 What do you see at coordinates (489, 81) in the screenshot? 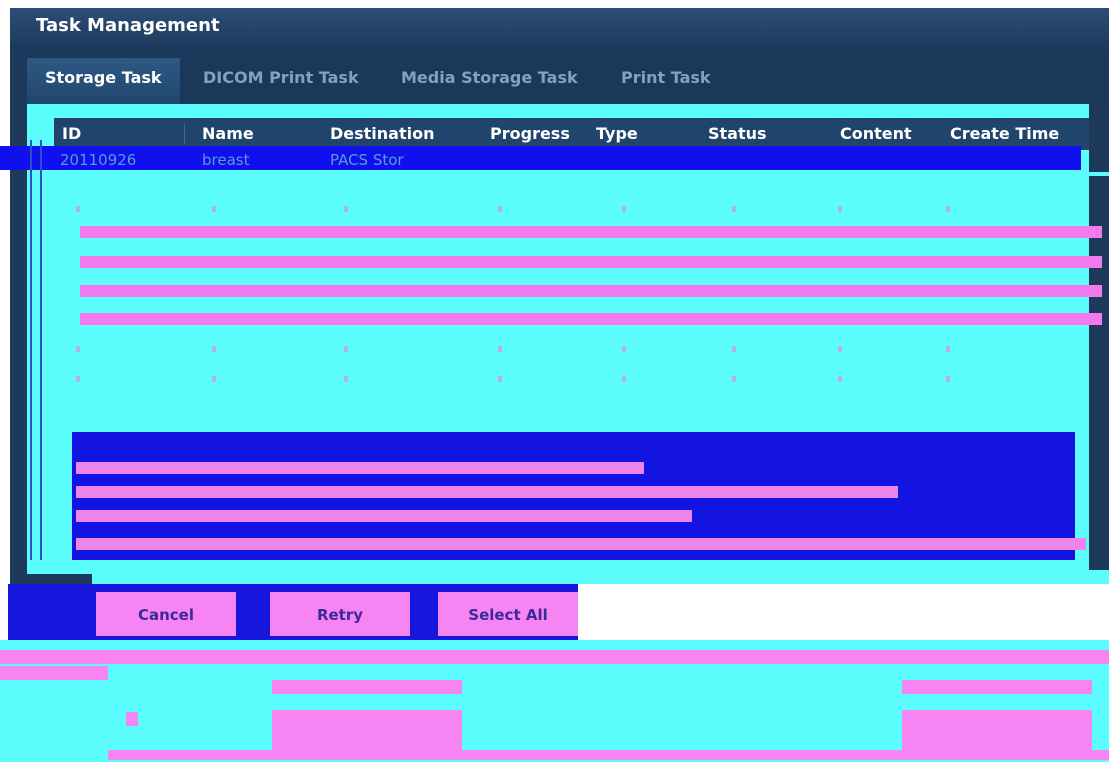
I see `tab-media-storage-task: Media Storage Task` at bounding box center [489, 81].